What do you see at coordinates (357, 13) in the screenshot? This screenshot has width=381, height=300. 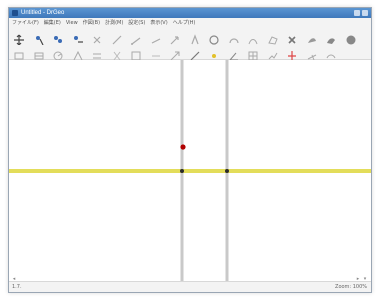 I see `minimize-button` at bounding box center [357, 13].